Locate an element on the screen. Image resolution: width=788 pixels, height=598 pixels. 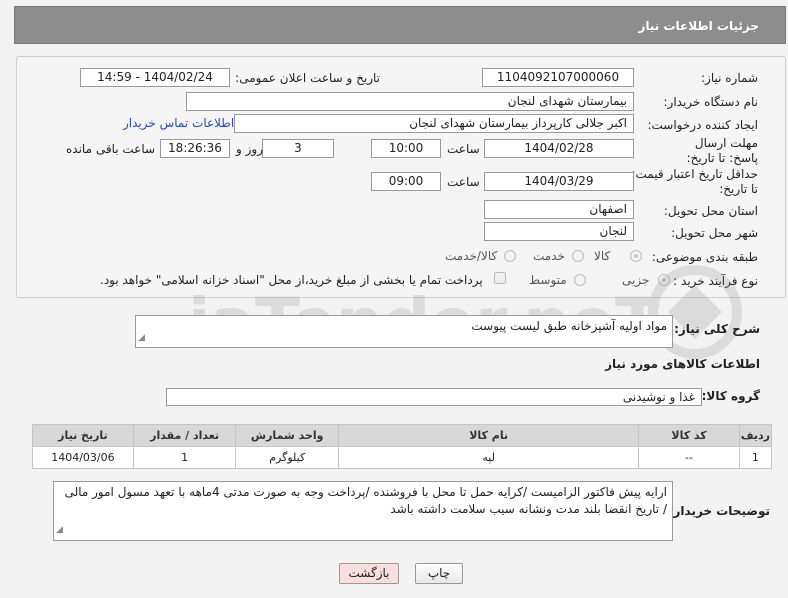
category-goods-radio is located at coordinates (636, 256).